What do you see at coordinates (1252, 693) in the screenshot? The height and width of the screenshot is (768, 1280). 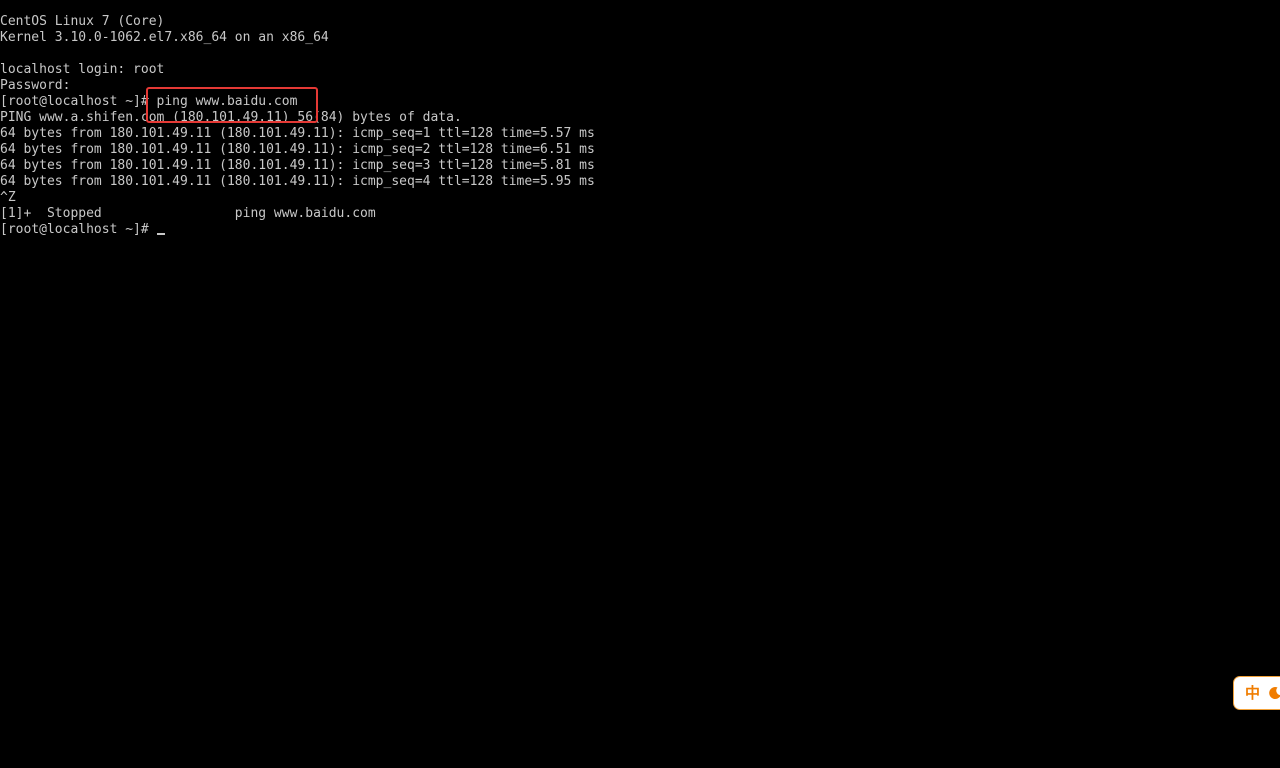 I see `ime-language-indicator: 中` at bounding box center [1252, 693].